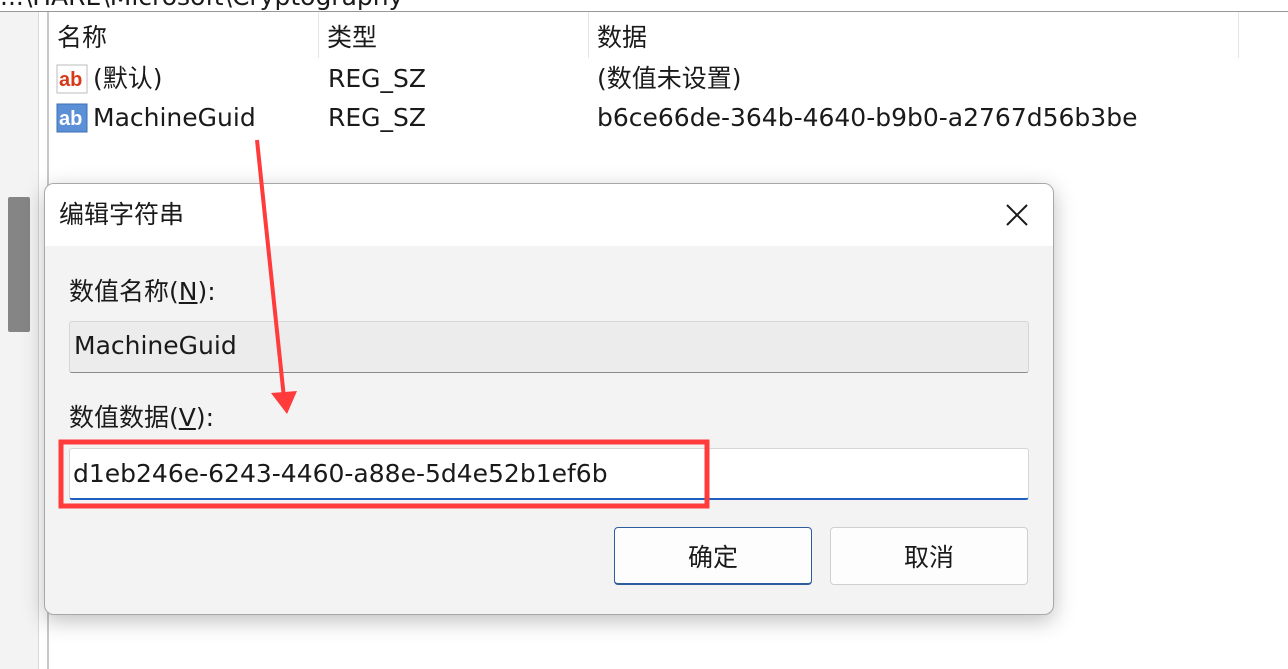  Describe the element at coordinates (914, 35) in the screenshot. I see `column-header-data: 数据` at that location.